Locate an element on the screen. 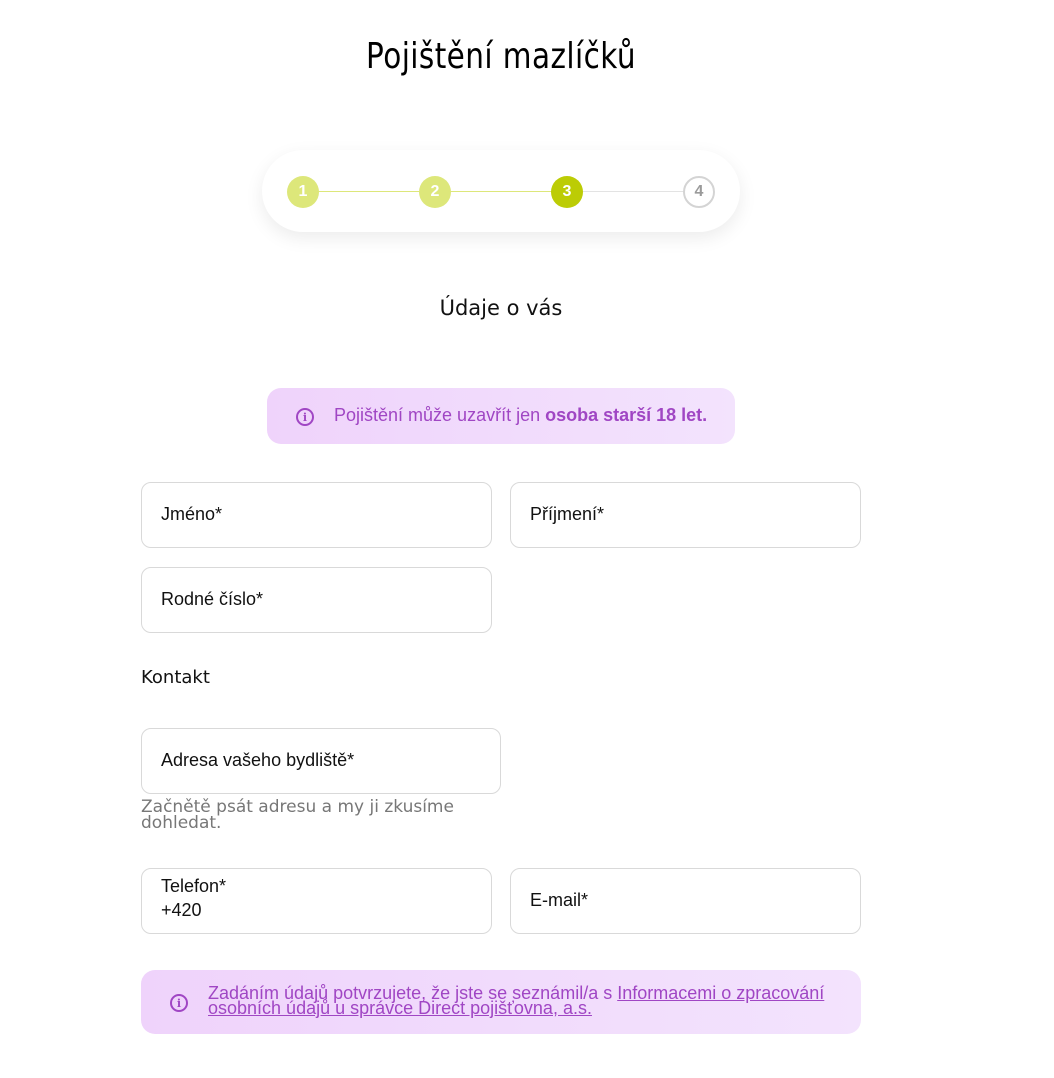 The width and height of the screenshot is (1054, 1078). email-field: E-mail* is located at coordinates (685, 901).